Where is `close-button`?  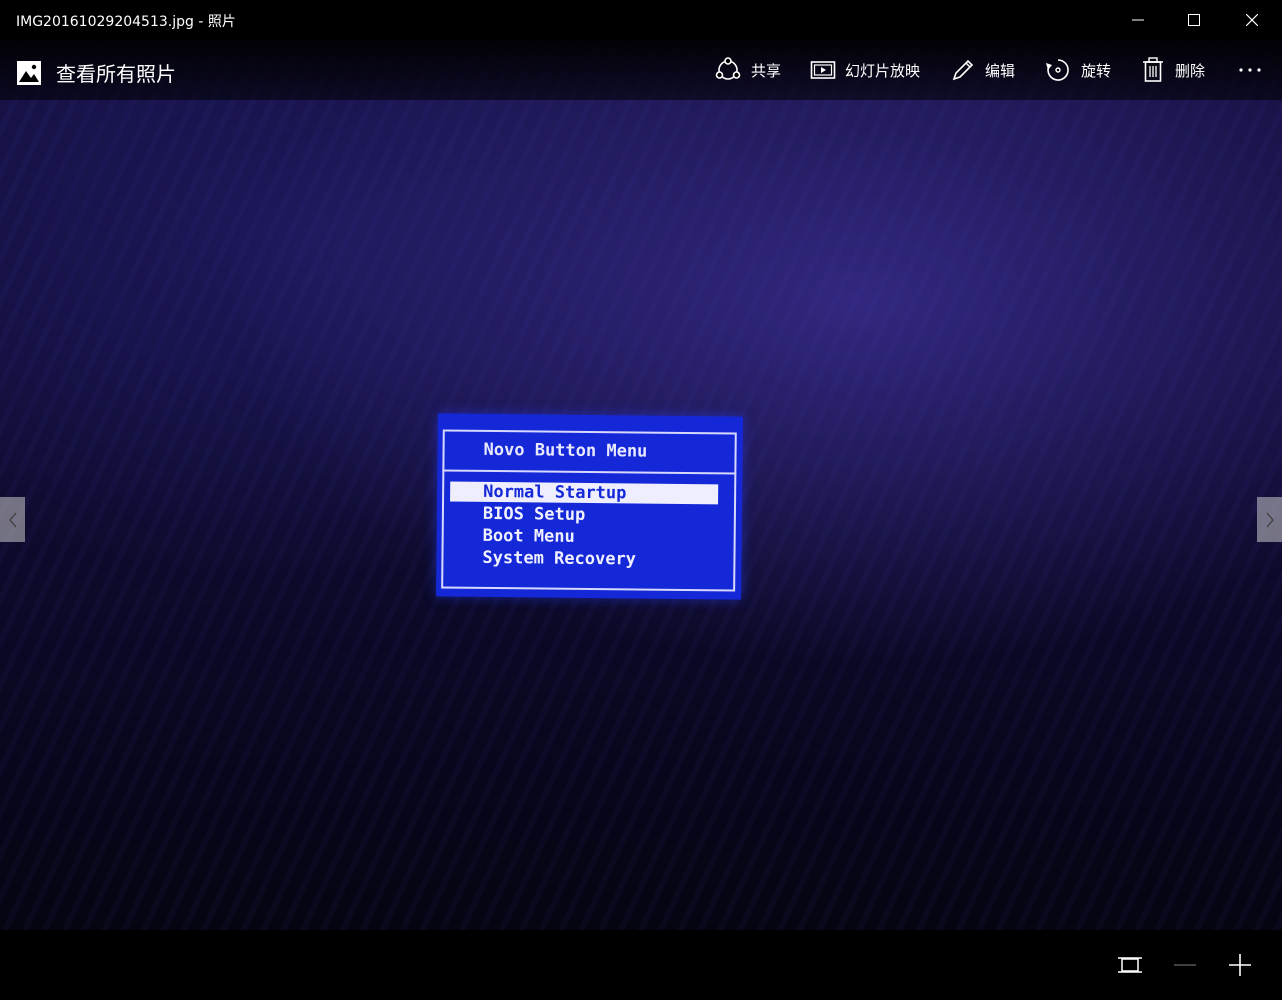 close-button is located at coordinates (1252, 20).